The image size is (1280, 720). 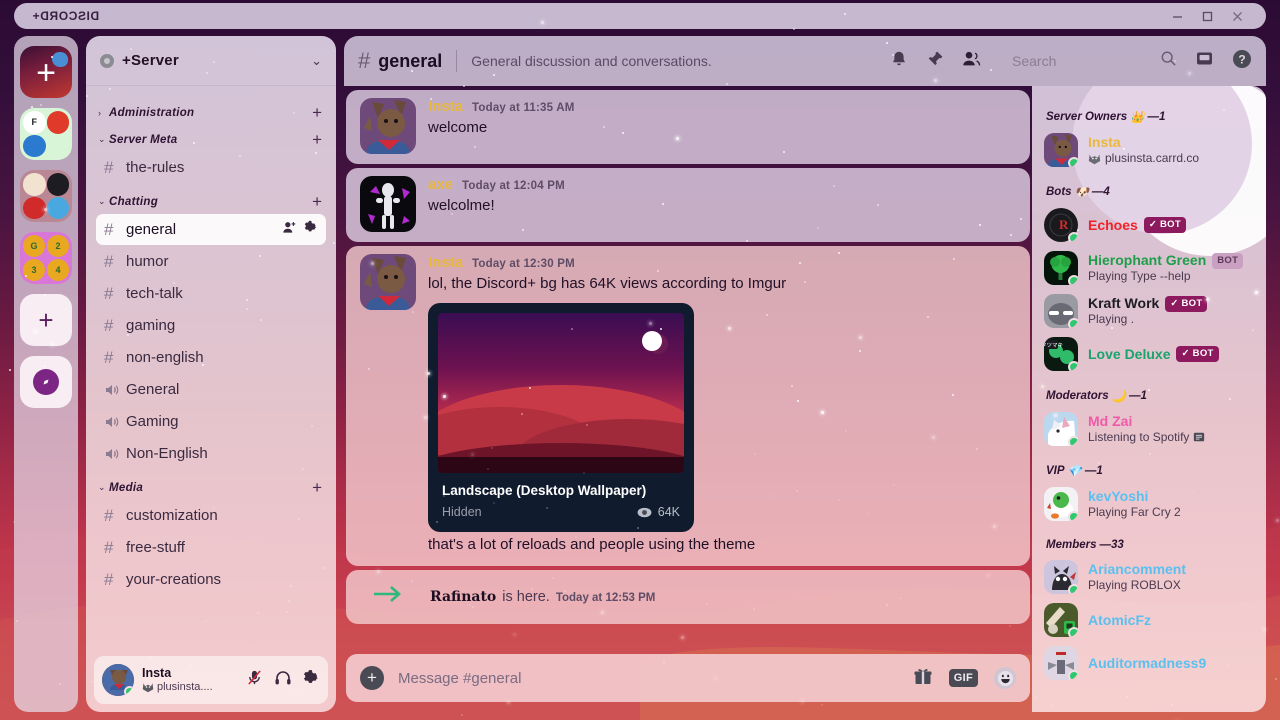 I want to click on bot-badge: ✓ BOT, so click(x=1186, y=304).